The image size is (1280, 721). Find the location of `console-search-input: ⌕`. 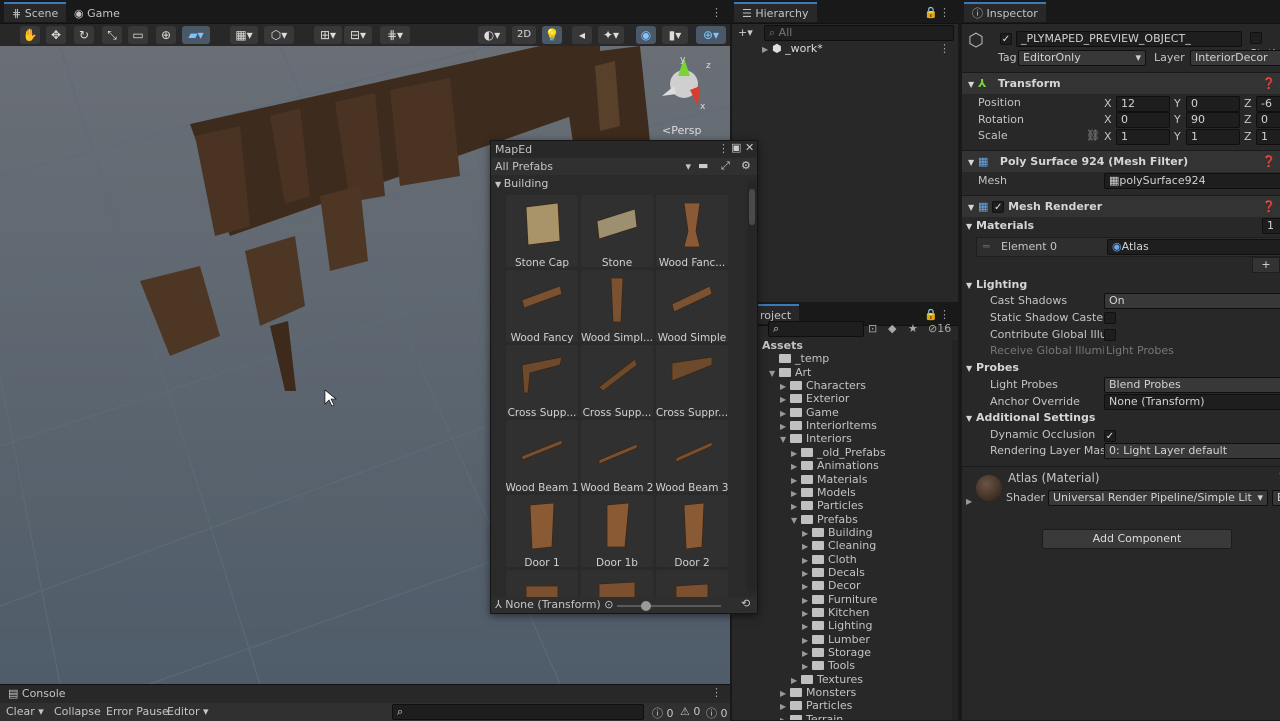

console-search-input: ⌕ is located at coordinates (518, 712).